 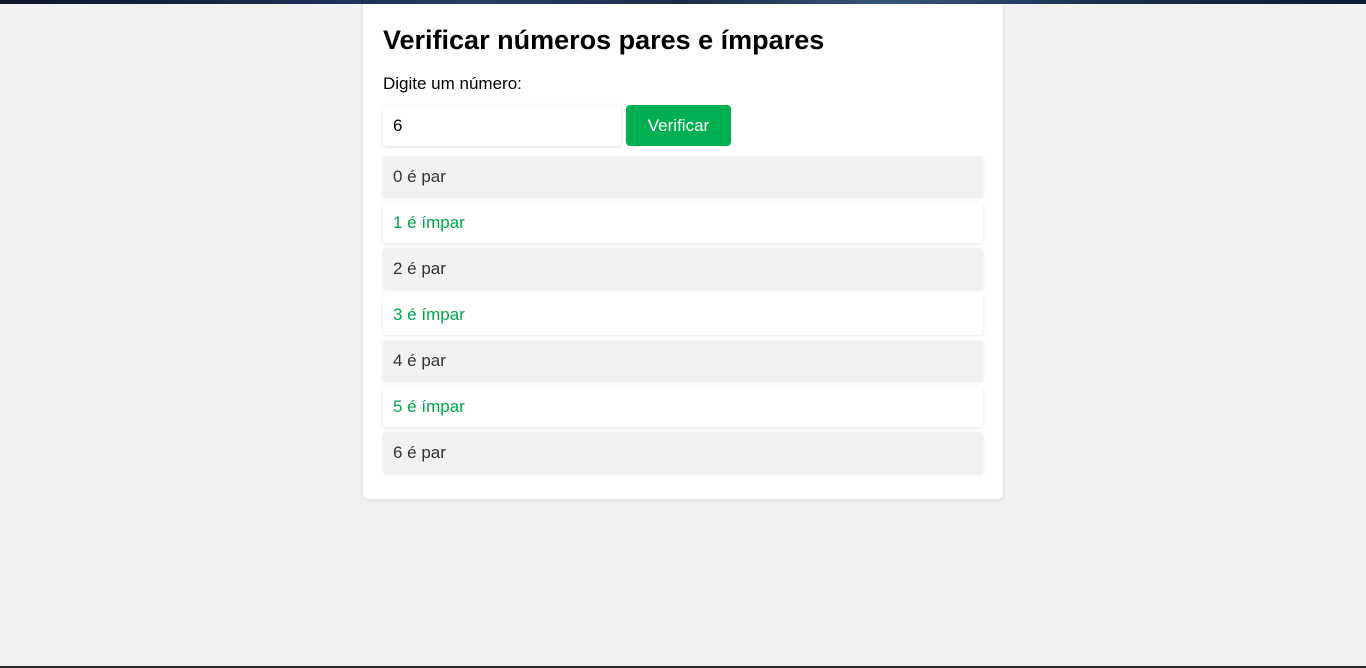 I want to click on result-item-2: 2 é par, so click(x=683, y=268).